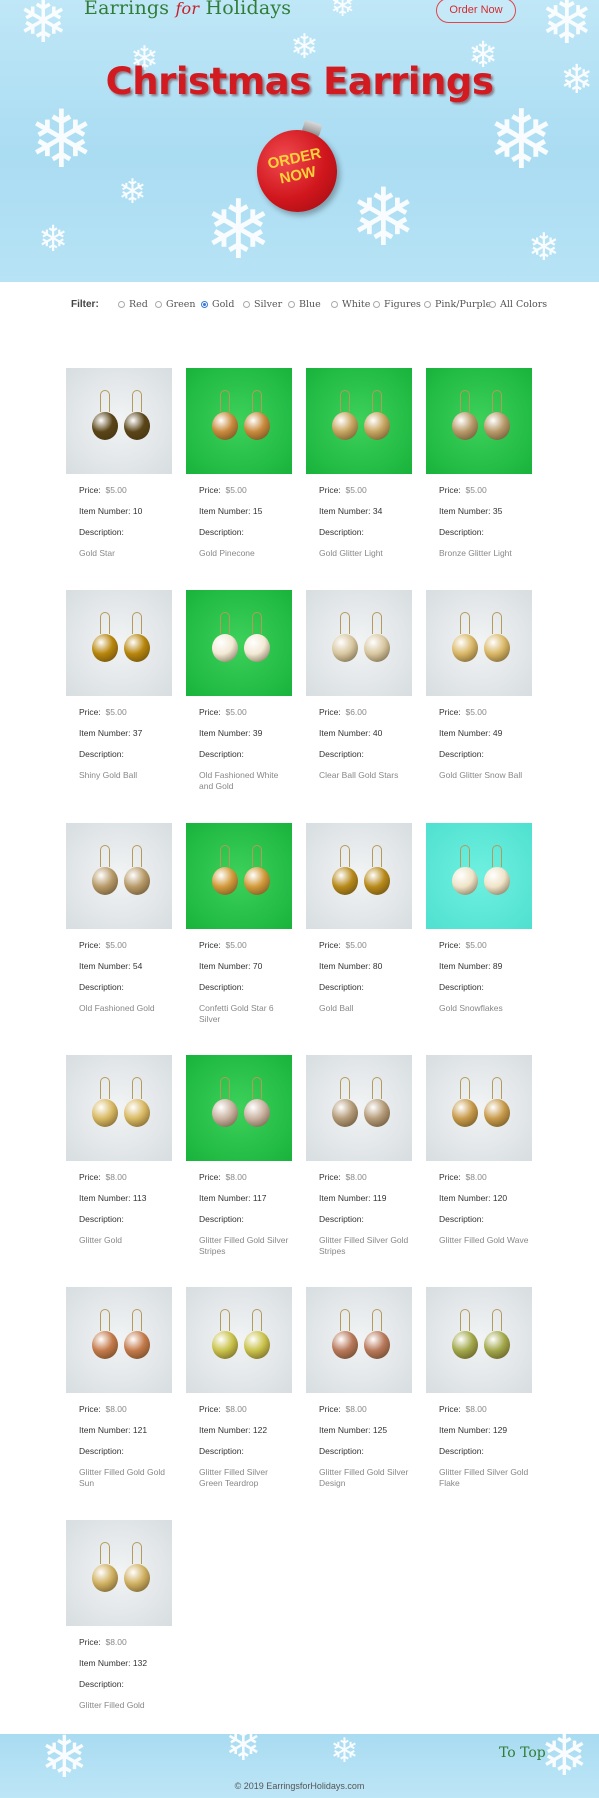 This screenshot has width=599, height=1798. Describe the element at coordinates (522, 1753) in the screenshot. I see `to-top-link: To Top` at that location.